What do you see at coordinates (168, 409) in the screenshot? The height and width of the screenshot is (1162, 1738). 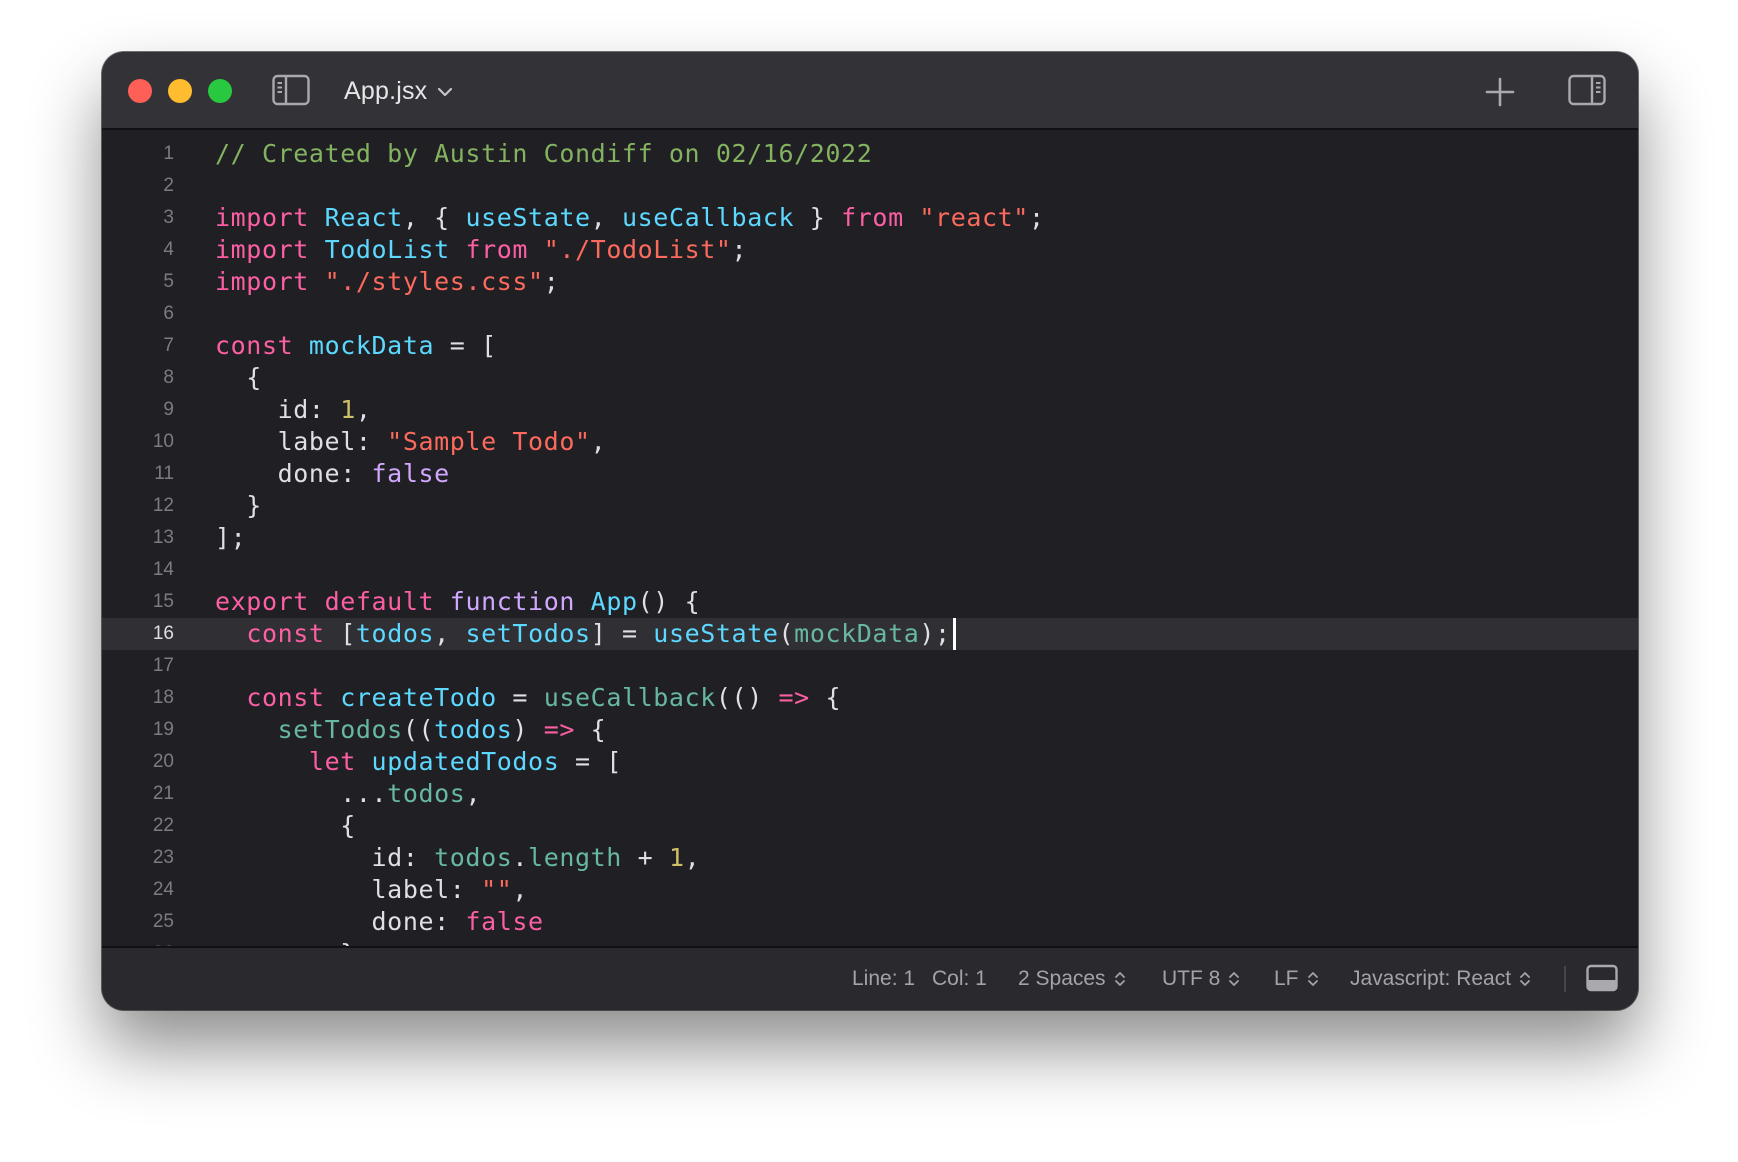 I see `line-number: 9` at bounding box center [168, 409].